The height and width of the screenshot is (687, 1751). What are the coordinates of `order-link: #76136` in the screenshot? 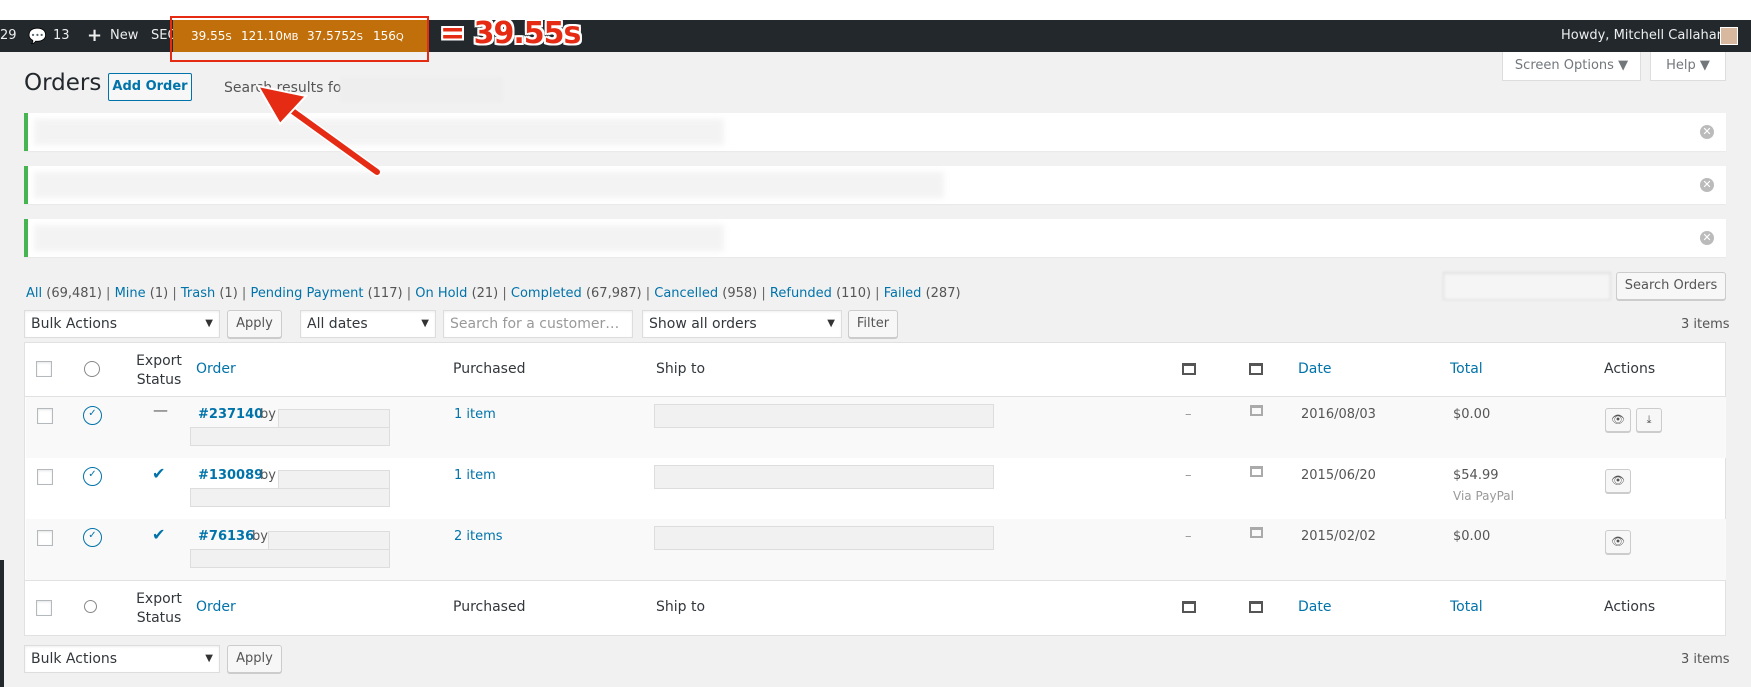 It's located at (226, 536).